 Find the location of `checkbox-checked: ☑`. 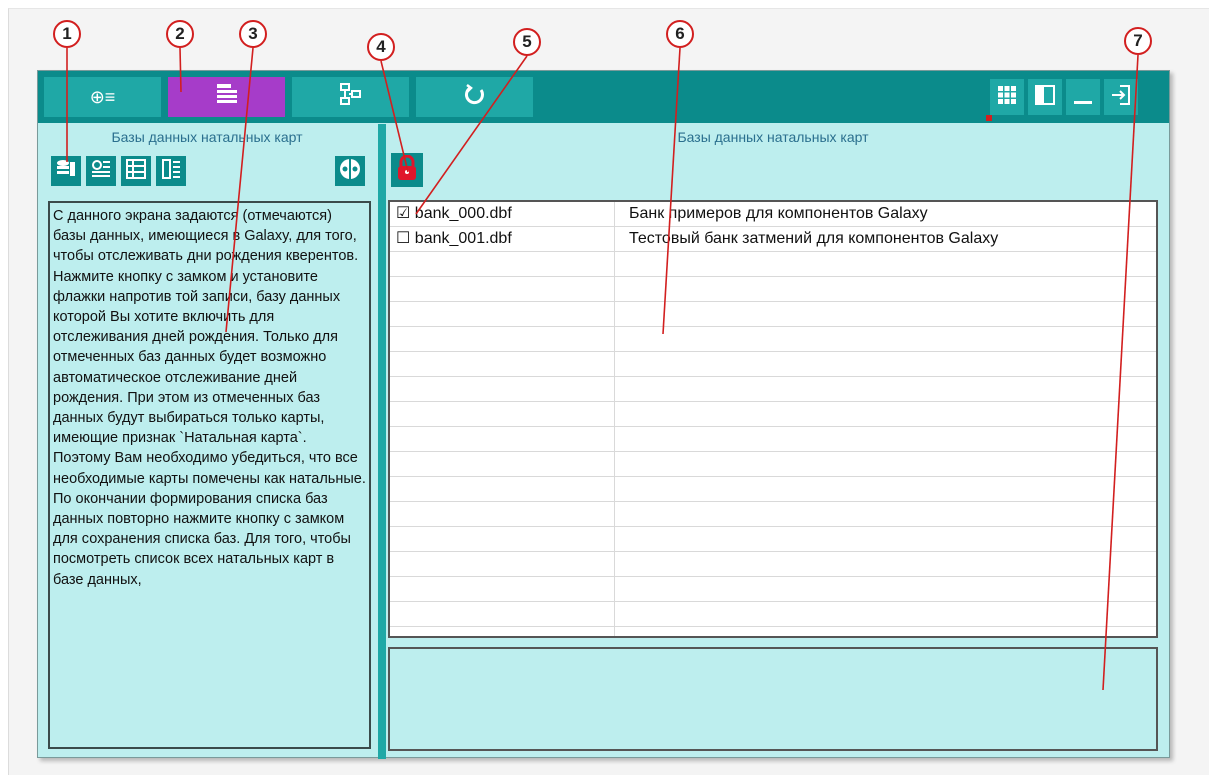

checkbox-checked: ☑ is located at coordinates (403, 213).